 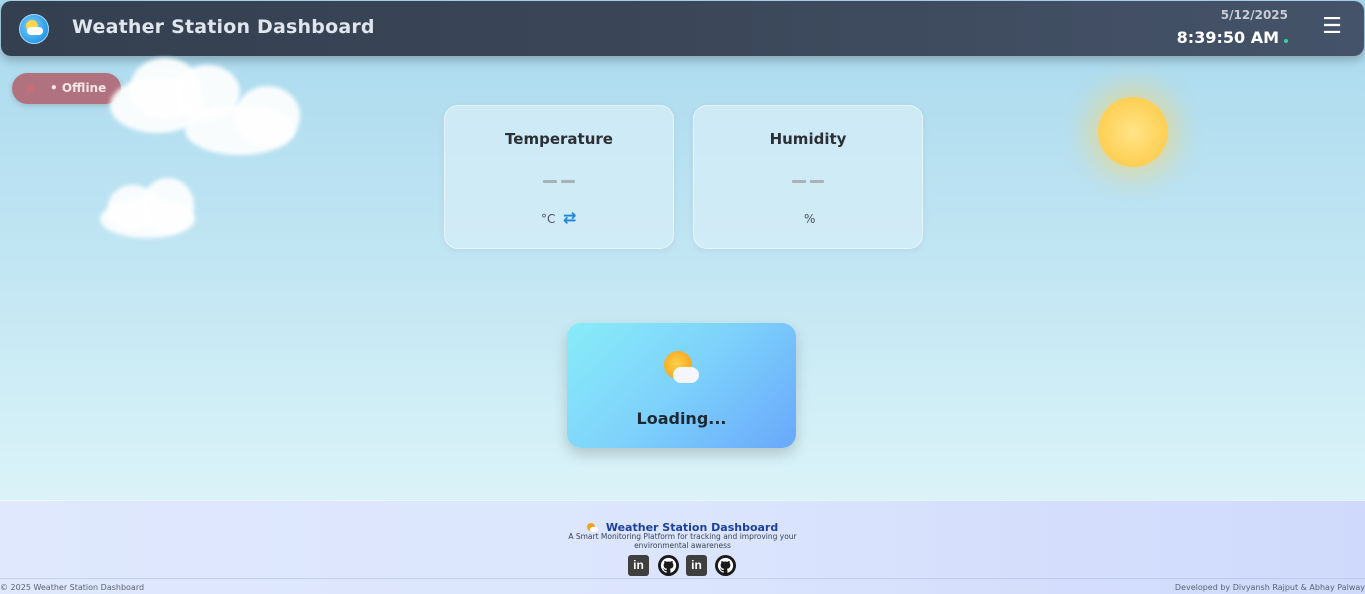 I want to click on sun-decoration, so click(x=1133, y=132).